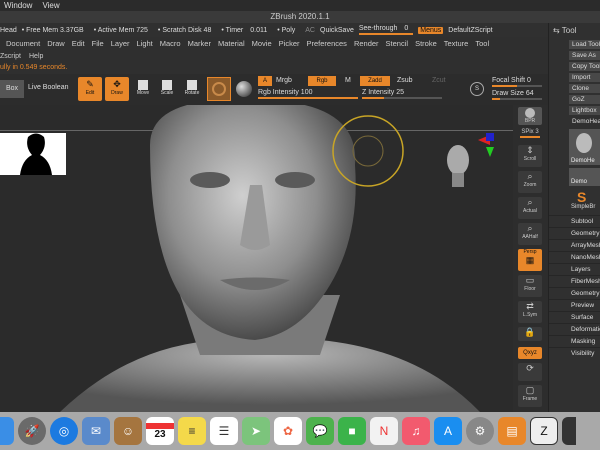 The height and width of the screenshot is (450, 600). Describe the element at coordinates (288, 431) in the screenshot. I see `photos-icon: ✿` at that location.